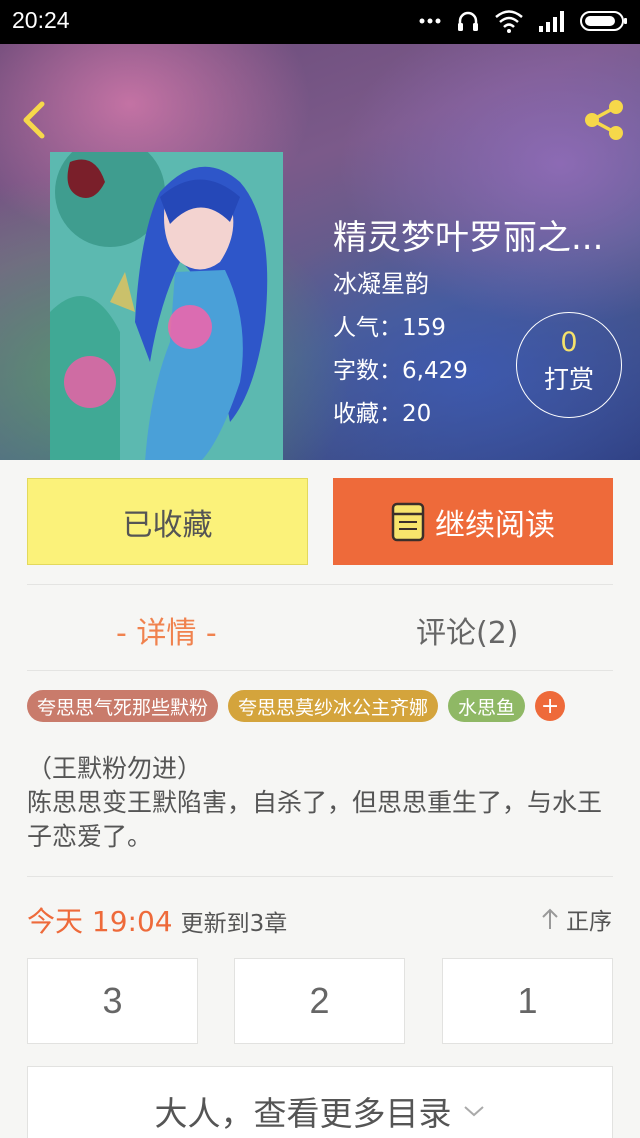 This screenshot has height=1138, width=640. Describe the element at coordinates (303, 1113) in the screenshot. I see `more-chapters-label: 大人，查看更多目录` at that location.